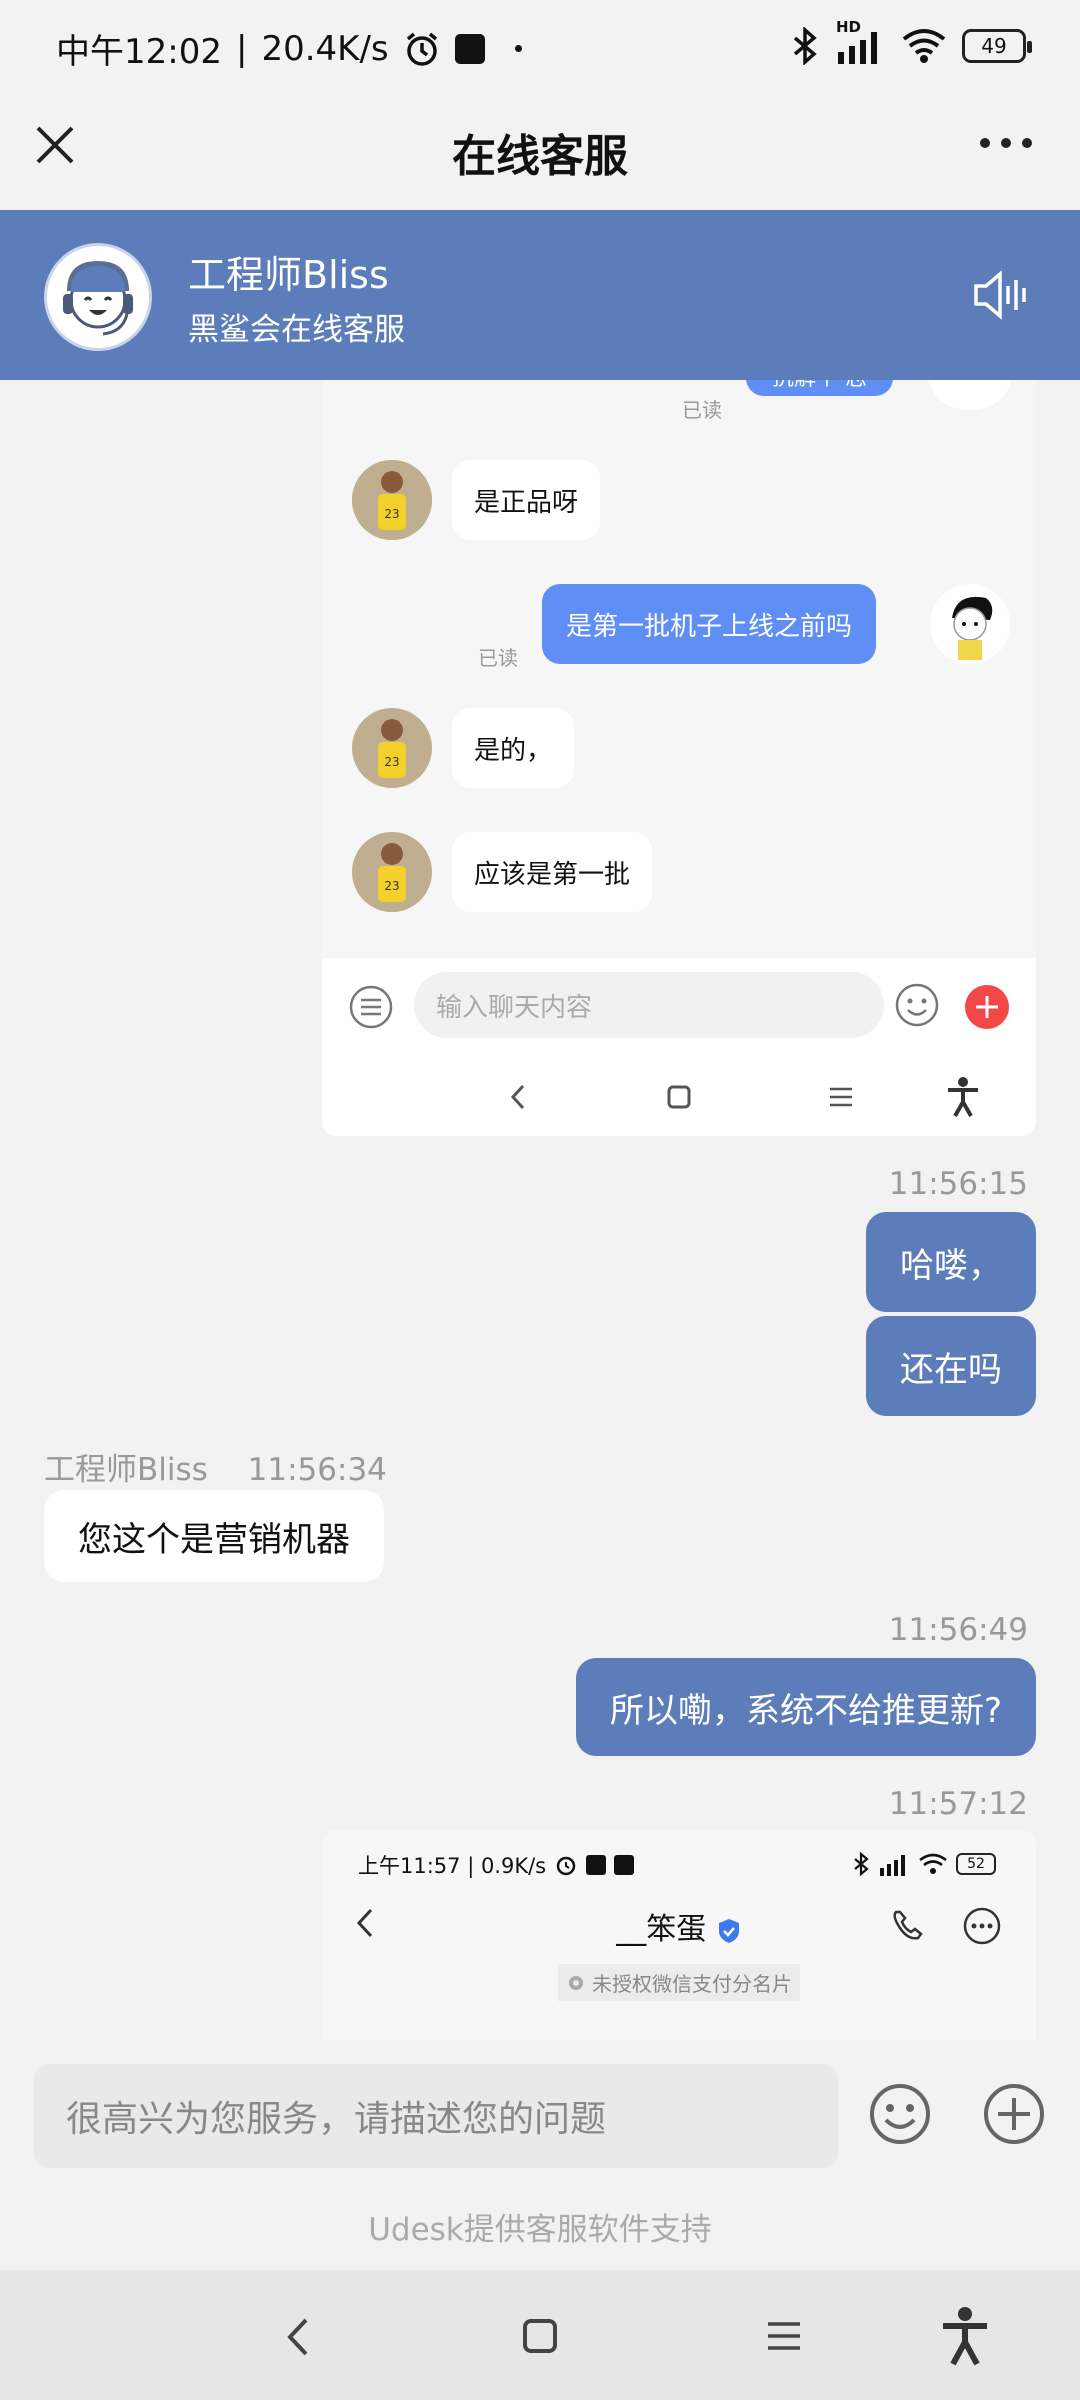 This screenshot has height=2400, width=1080. What do you see at coordinates (951, 1262) in the screenshot?
I see `outgoing-message: 哈喽，` at bounding box center [951, 1262].